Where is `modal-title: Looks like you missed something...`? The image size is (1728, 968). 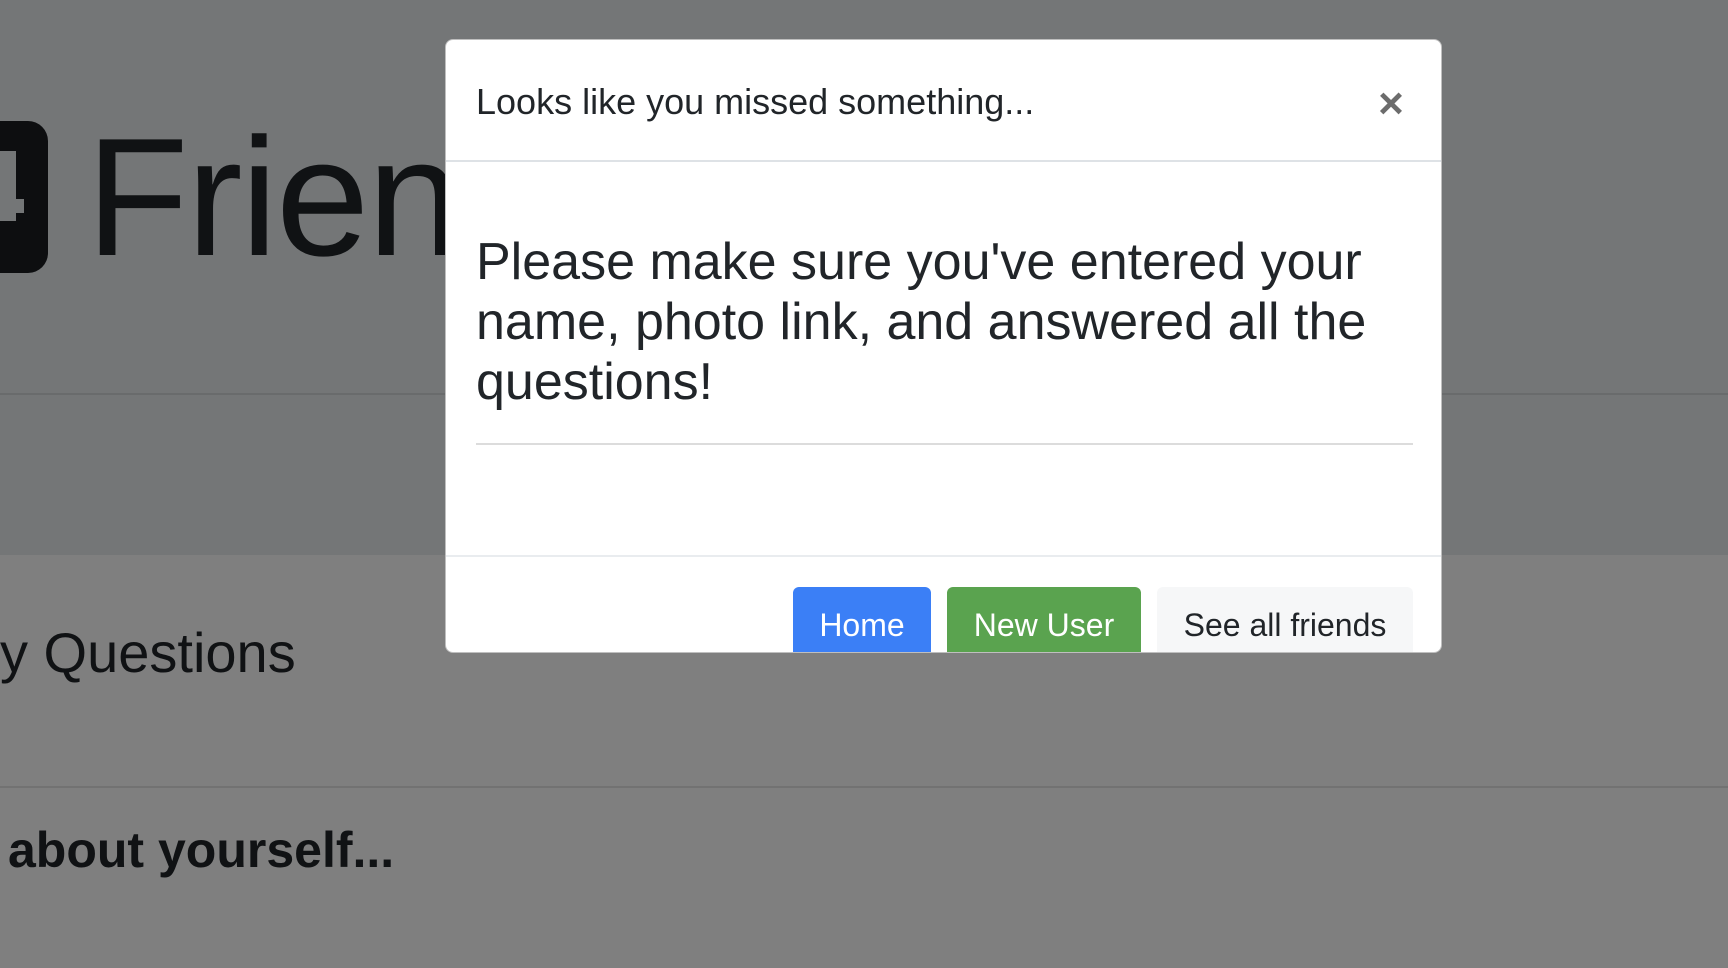
modal-title: Looks like you missed something... is located at coordinates (755, 101).